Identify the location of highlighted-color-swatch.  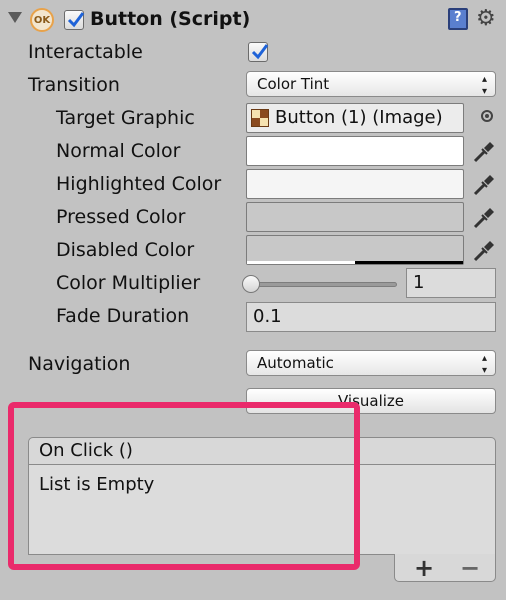
(355, 184).